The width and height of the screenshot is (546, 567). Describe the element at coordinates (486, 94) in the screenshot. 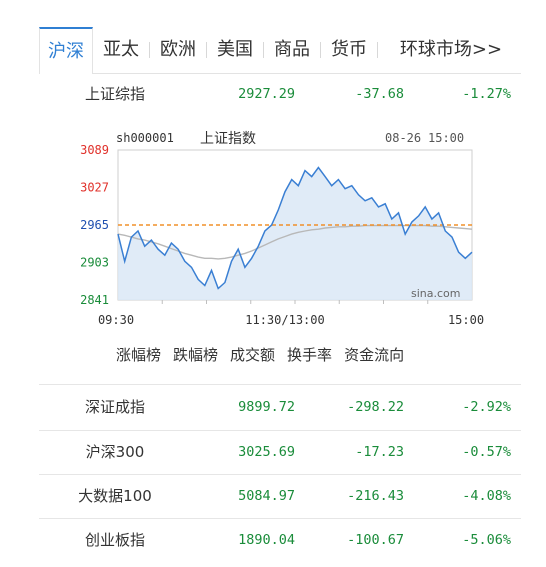

I see `index-change-percent: -1.27%` at that location.